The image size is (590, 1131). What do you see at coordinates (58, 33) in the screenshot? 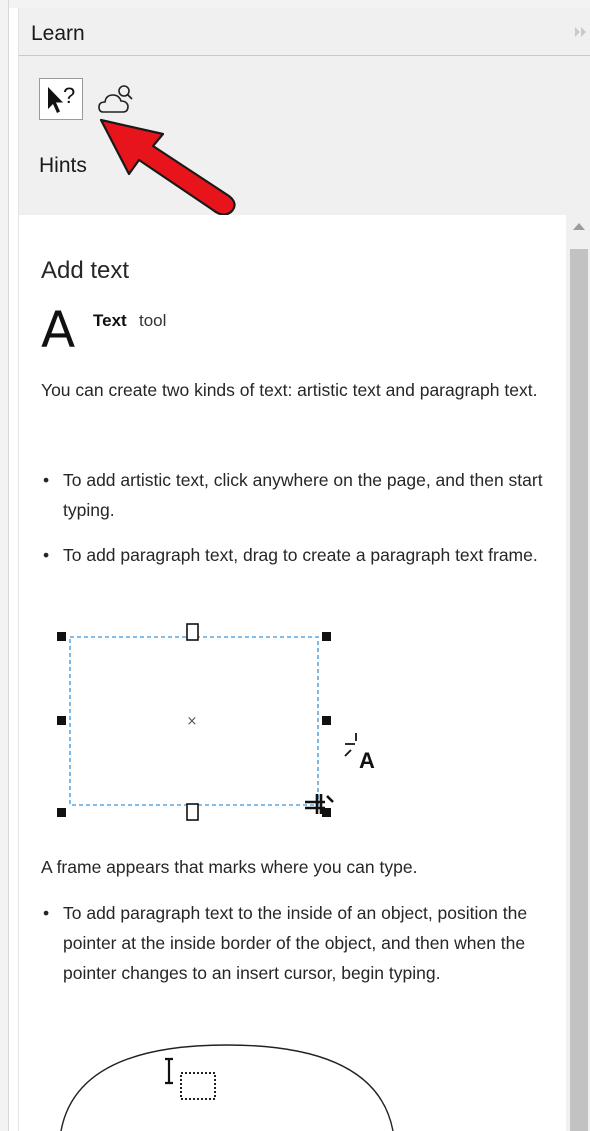
I see `docker-title: Learn` at bounding box center [58, 33].